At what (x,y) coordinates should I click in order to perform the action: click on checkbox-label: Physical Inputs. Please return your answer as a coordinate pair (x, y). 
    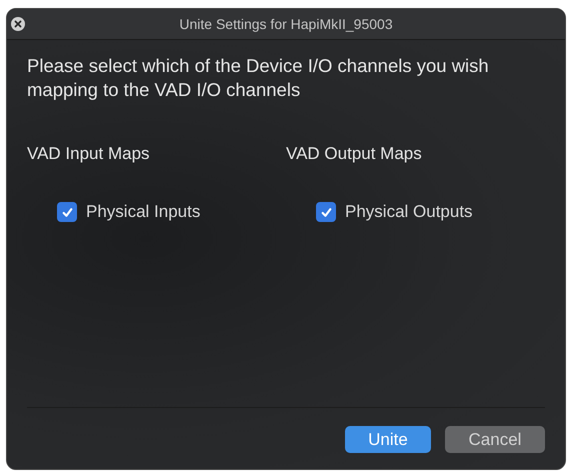
    Looking at the image, I should click on (143, 212).